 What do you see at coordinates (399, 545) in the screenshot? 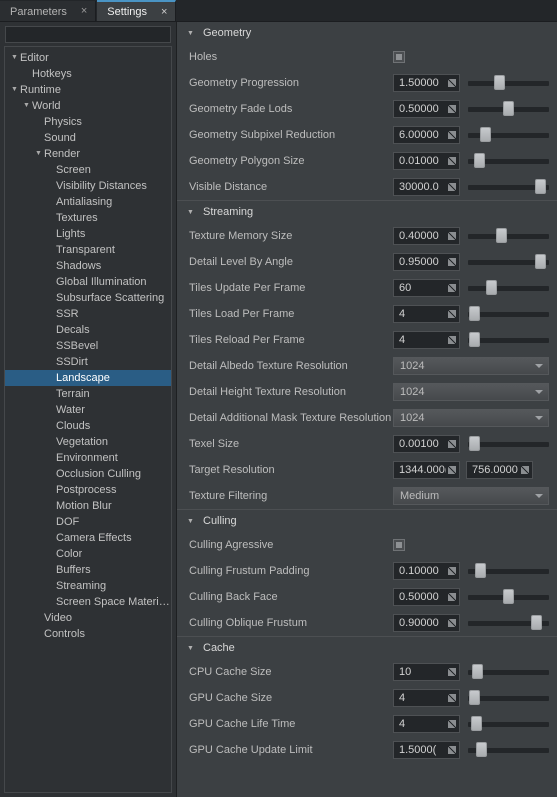
I see `checkbox-culling-agressive` at bounding box center [399, 545].